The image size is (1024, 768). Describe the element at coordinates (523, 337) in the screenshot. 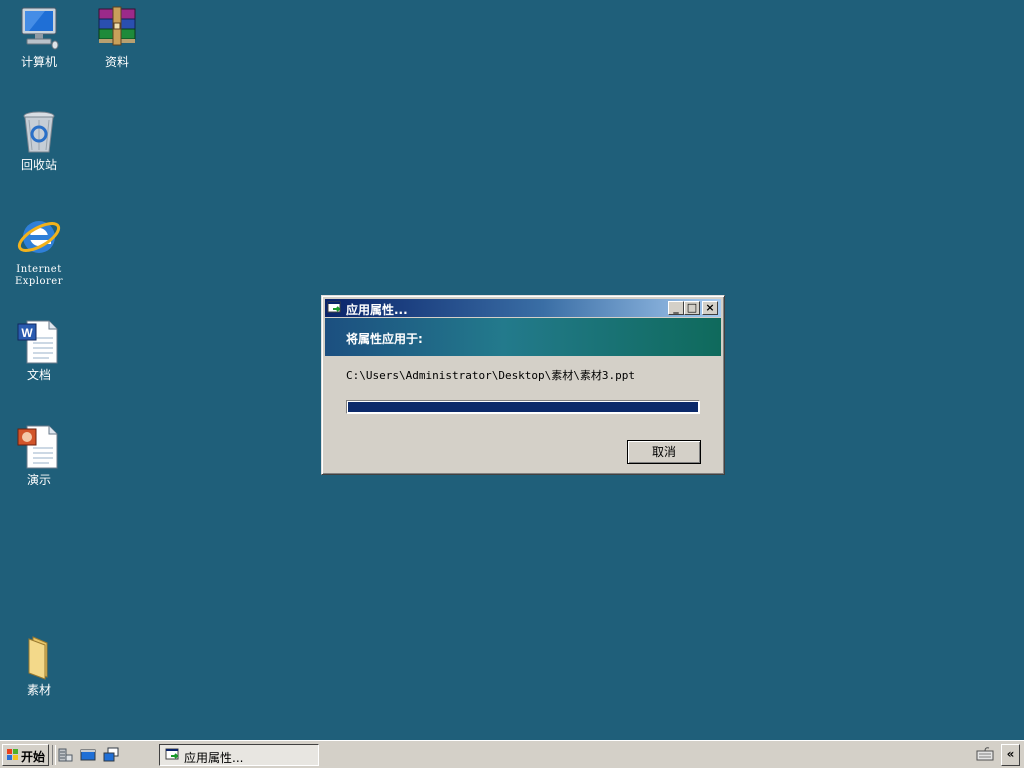

I see `dialog-banner: 将属性应用于:` at that location.